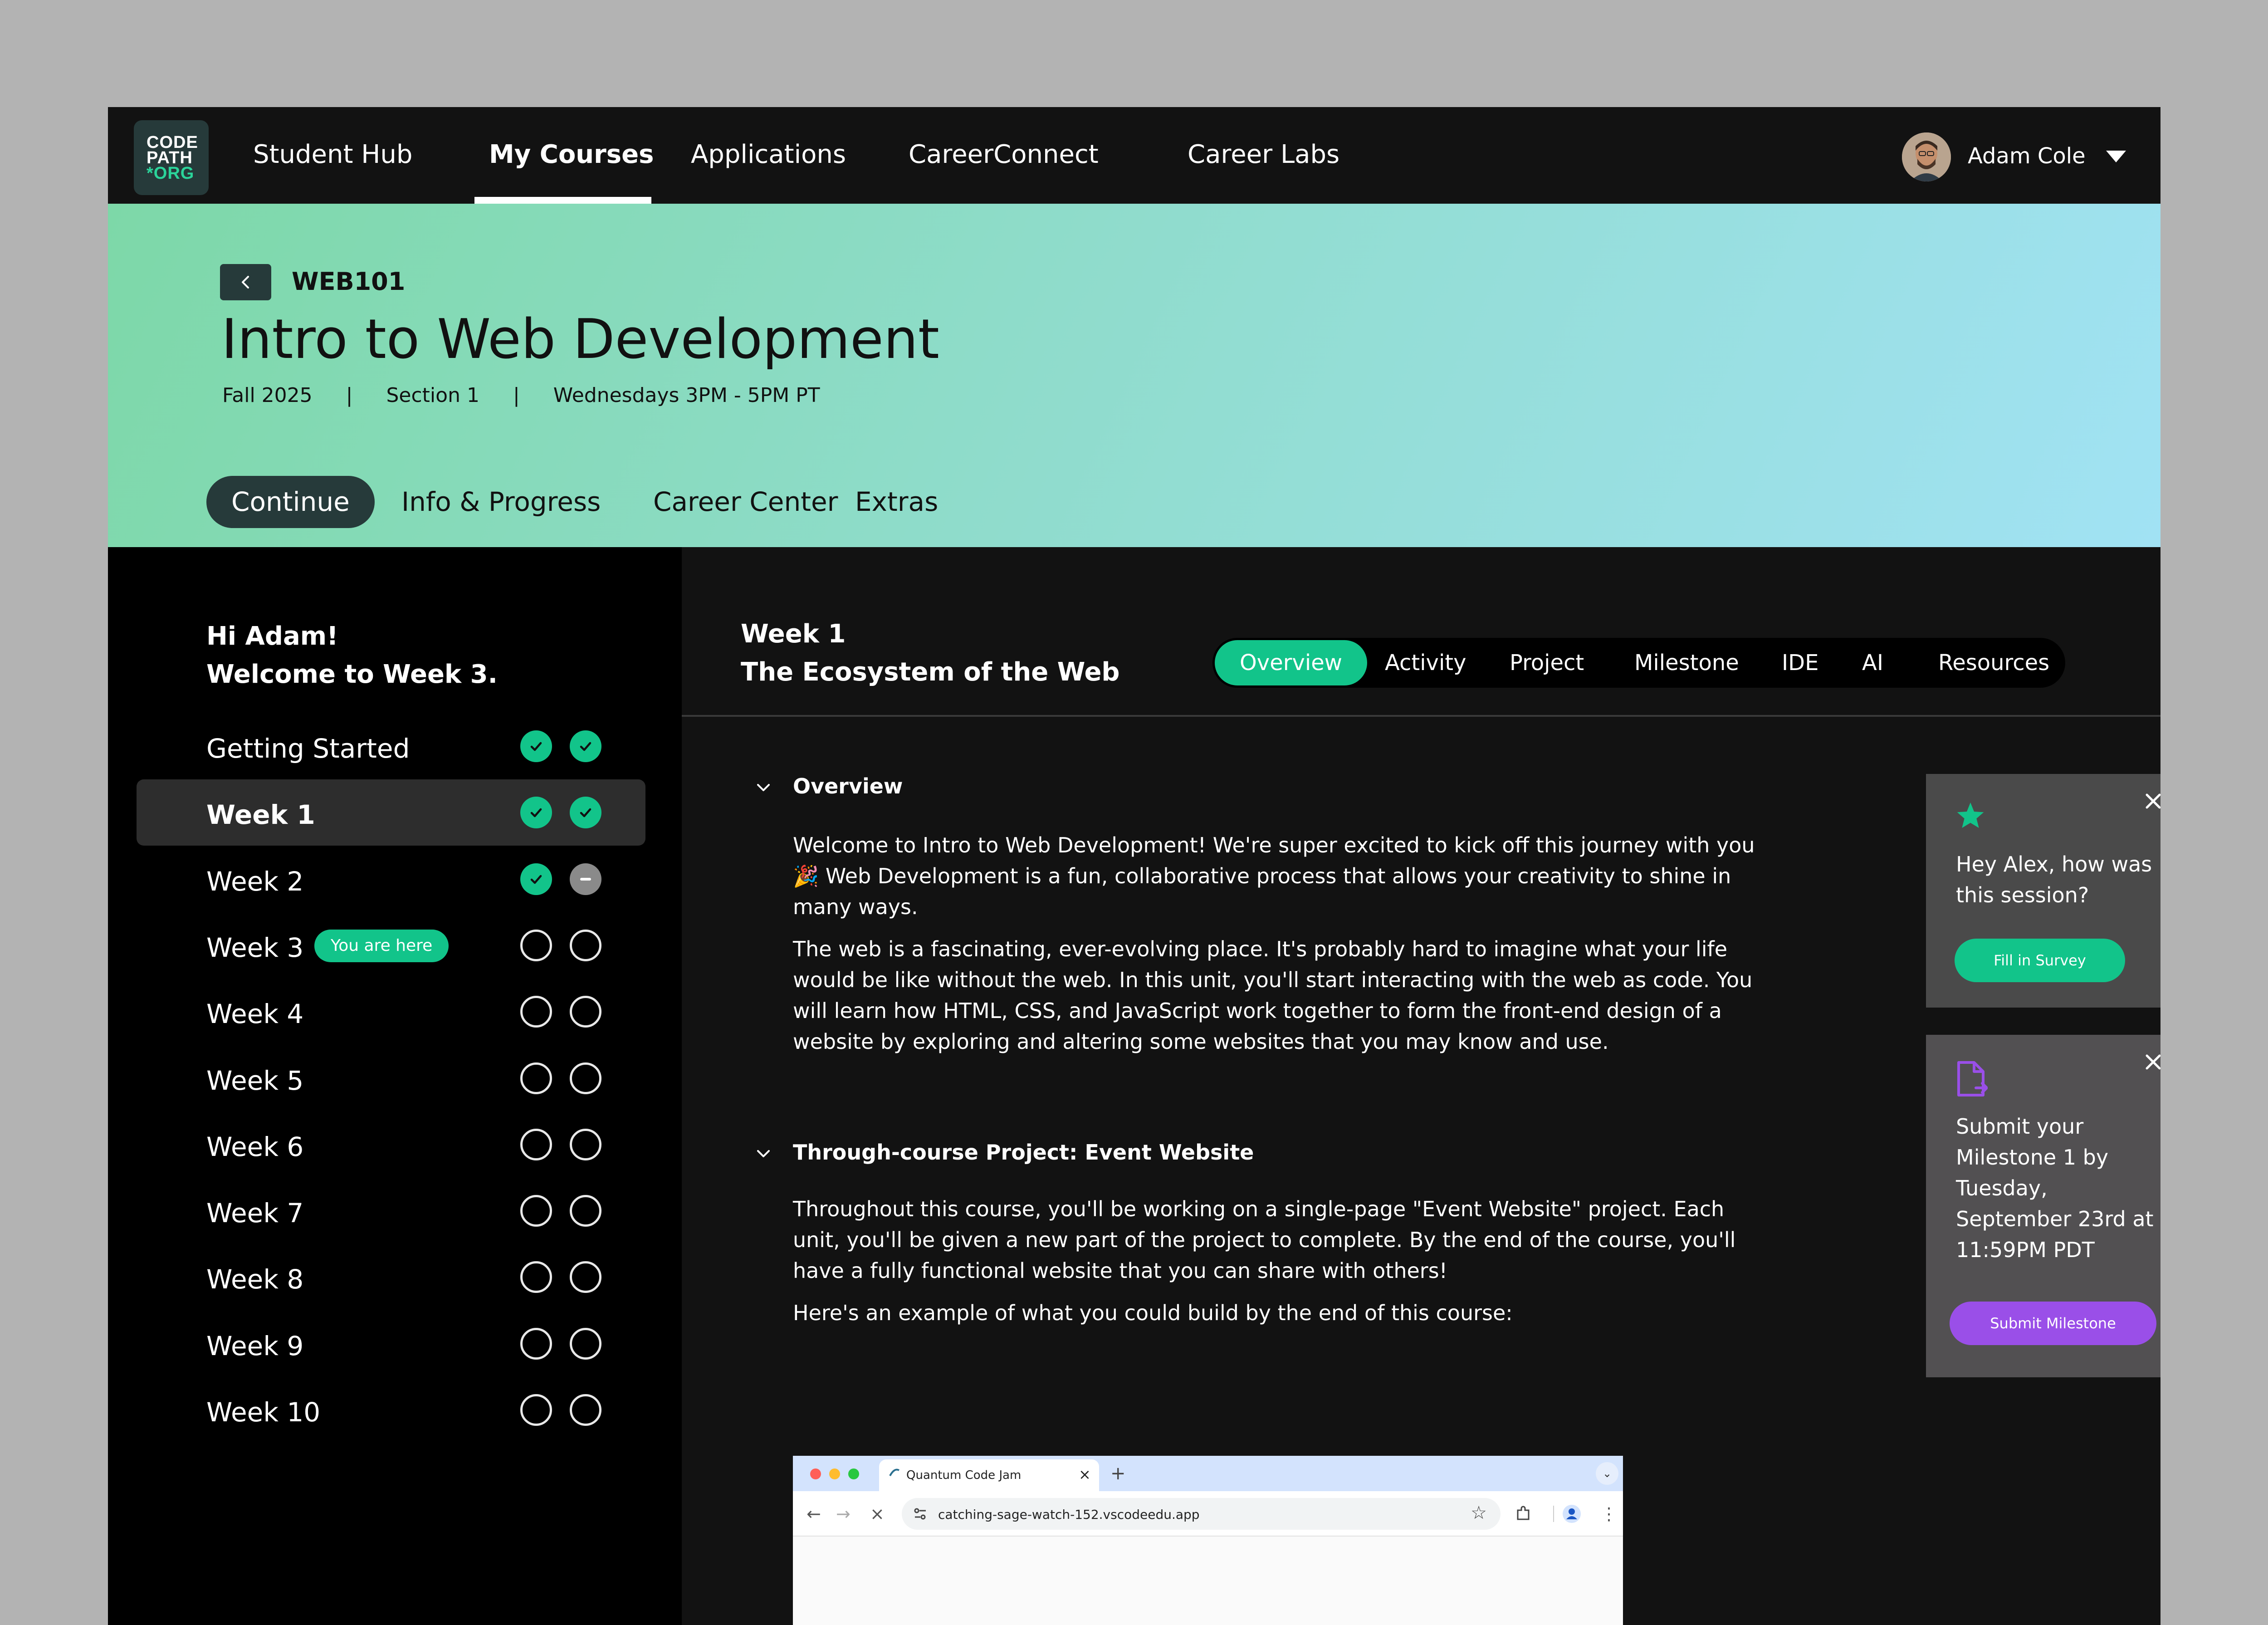  What do you see at coordinates (769, 154) in the screenshot?
I see `nav-applications: Applications` at bounding box center [769, 154].